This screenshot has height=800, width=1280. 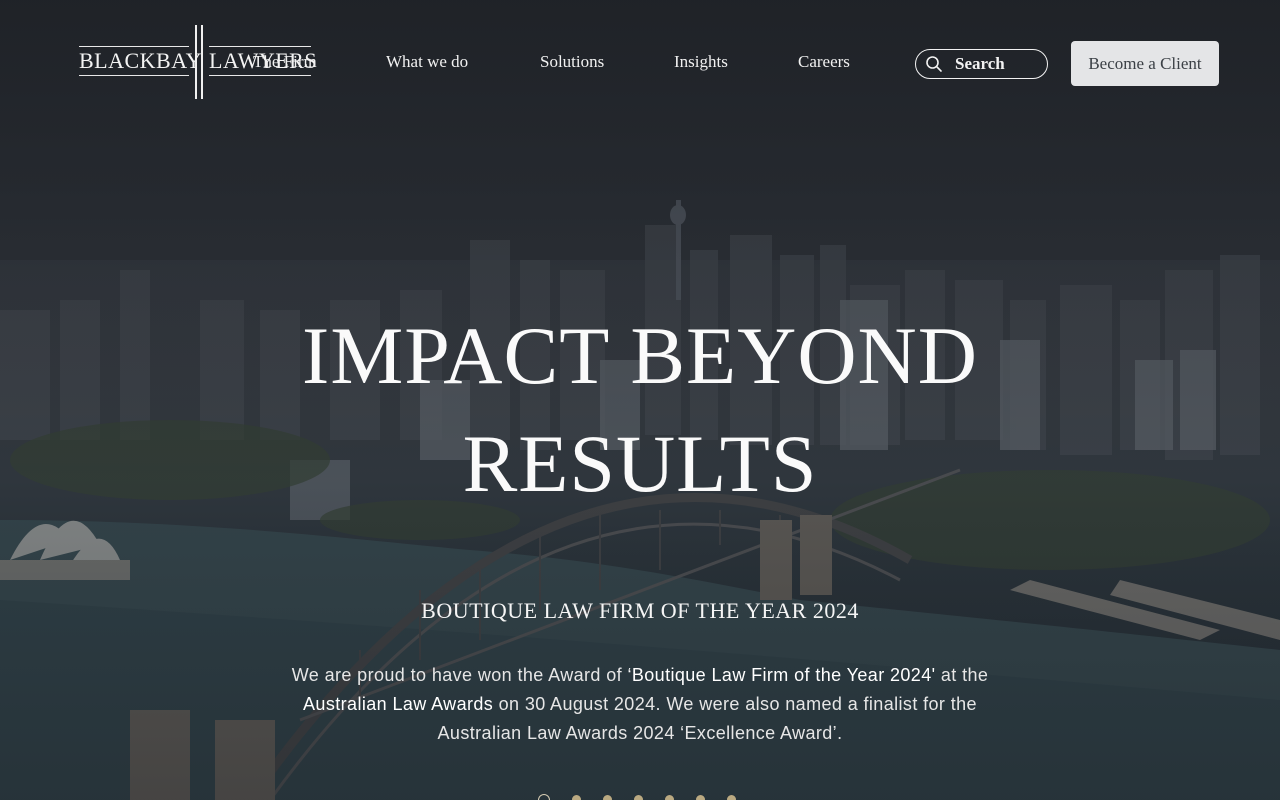 What do you see at coordinates (459, 675) in the screenshot?
I see `award-text: We are proud to have won the Award of` at bounding box center [459, 675].